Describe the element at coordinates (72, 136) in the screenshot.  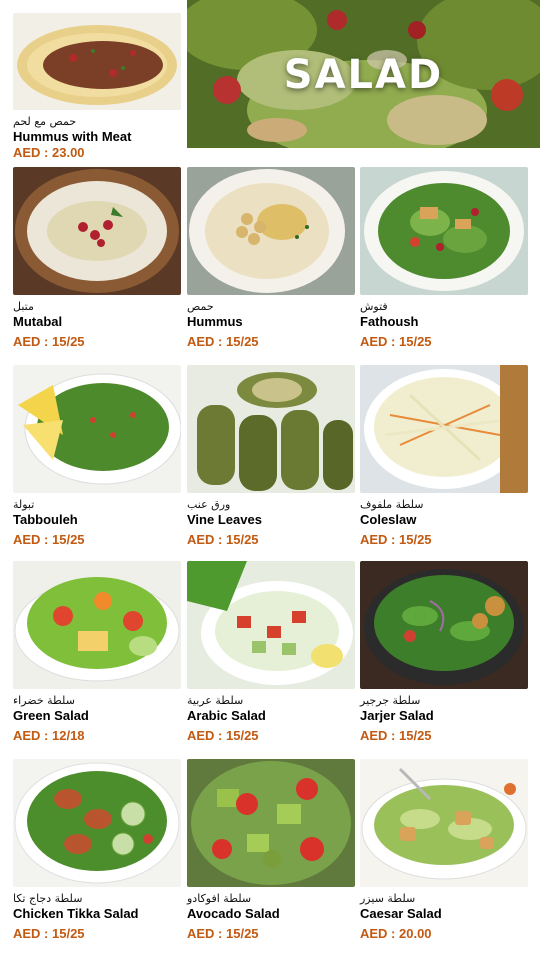
I see `item-name: Hummus with Meat` at that location.